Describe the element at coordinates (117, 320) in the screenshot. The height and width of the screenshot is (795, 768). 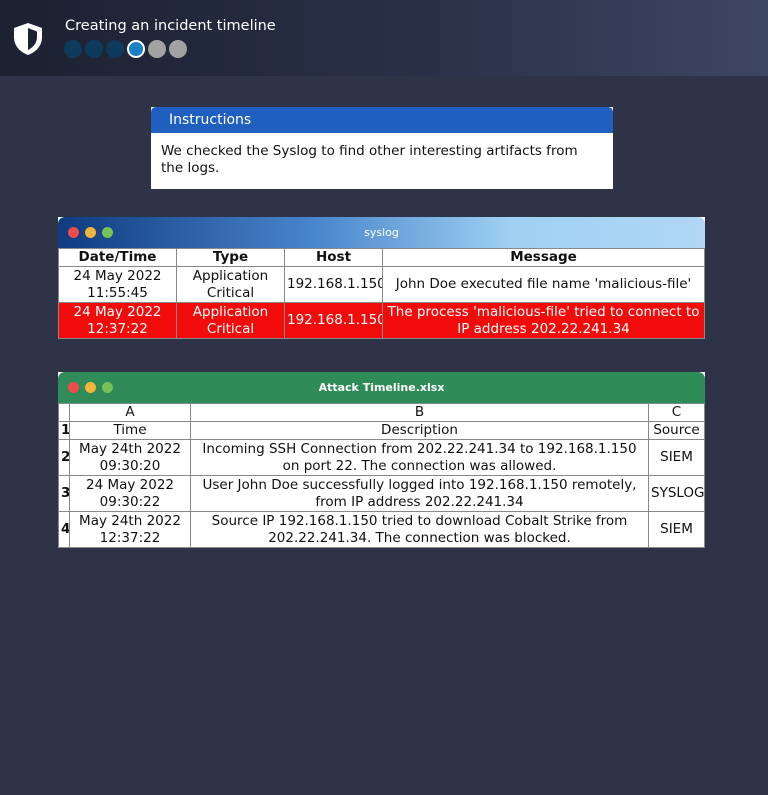
I see `datetime-cell: 24 May 2022 12:37:22` at that location.